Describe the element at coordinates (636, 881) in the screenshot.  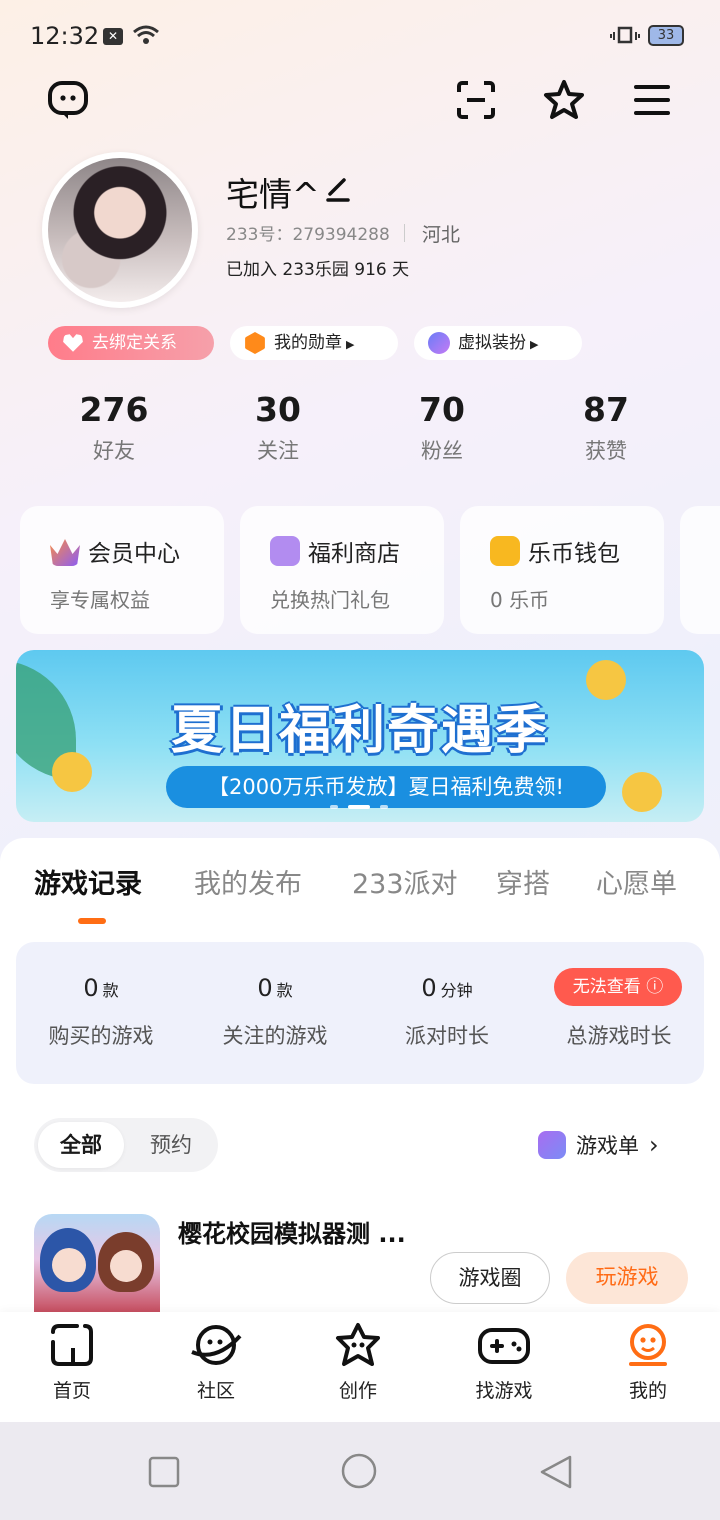
I see `tab-wishlist: 心愿单` at that location.